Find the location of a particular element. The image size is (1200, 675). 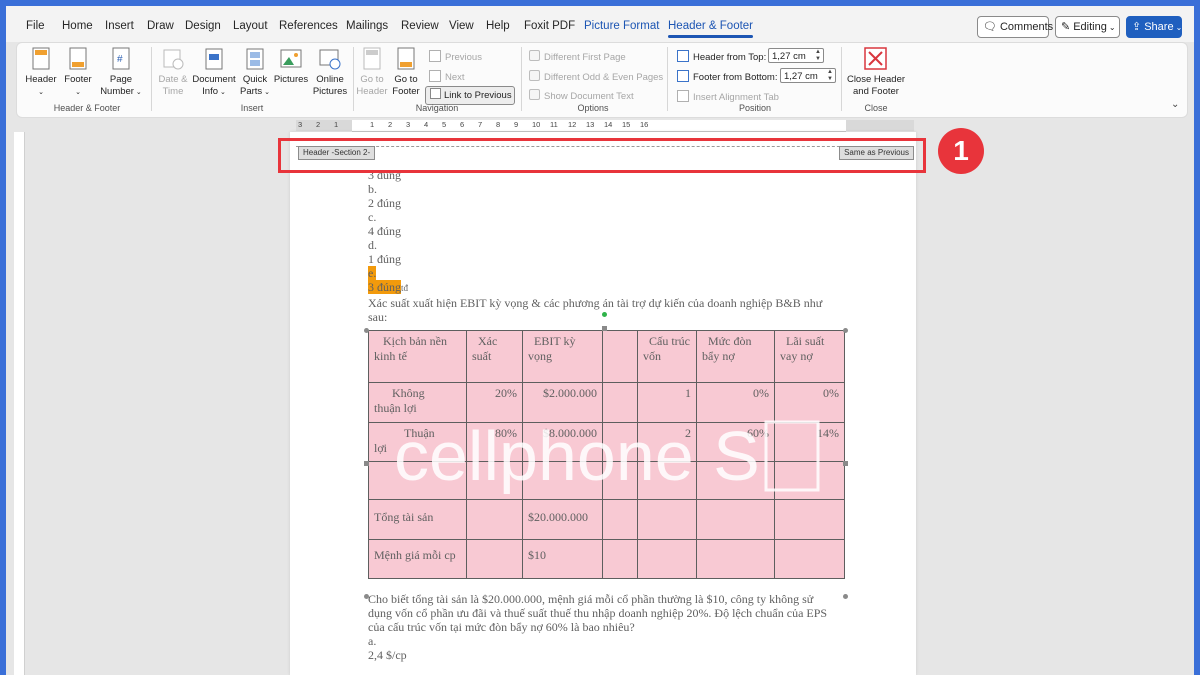

go-to-header-button: Go to Header is located at coordinates (372, 73).